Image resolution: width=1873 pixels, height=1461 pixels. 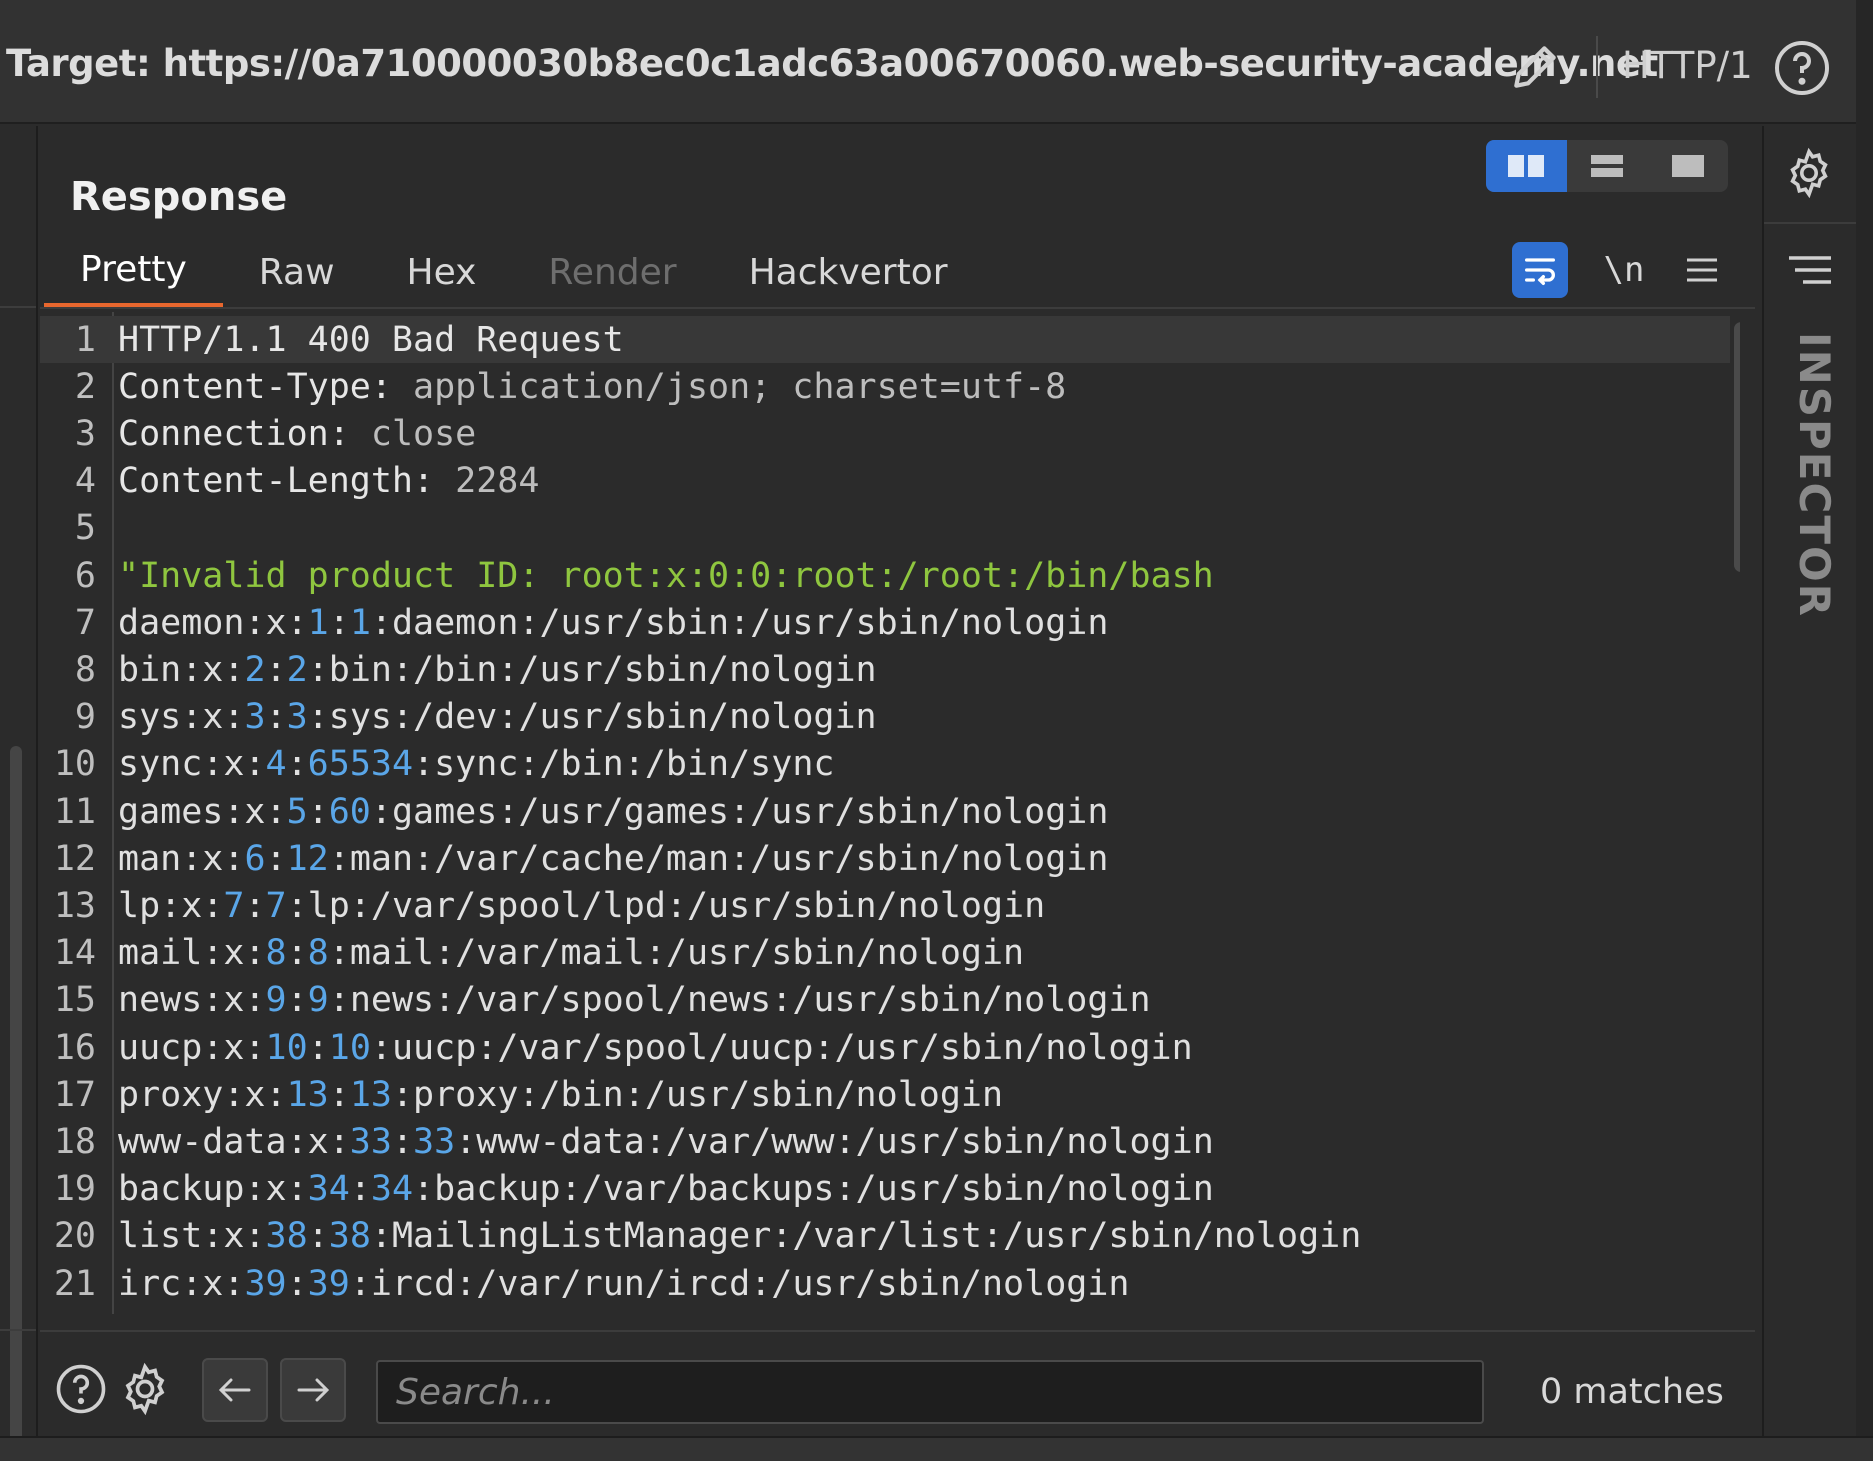 What do you see at coordinates (308, 1312) in the screenshot?
I see `numeric-token: 41` at bounding box center [308, 1312].